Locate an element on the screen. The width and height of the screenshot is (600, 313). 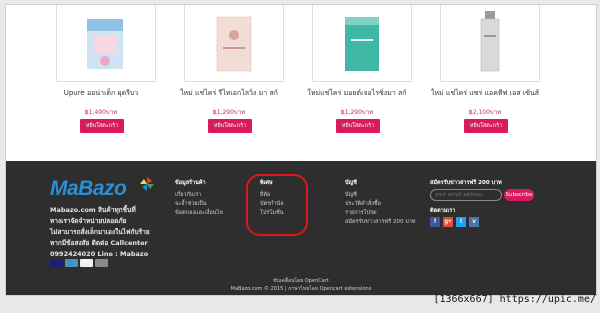
twitter-icon: t is located at coordinates (461, 222).